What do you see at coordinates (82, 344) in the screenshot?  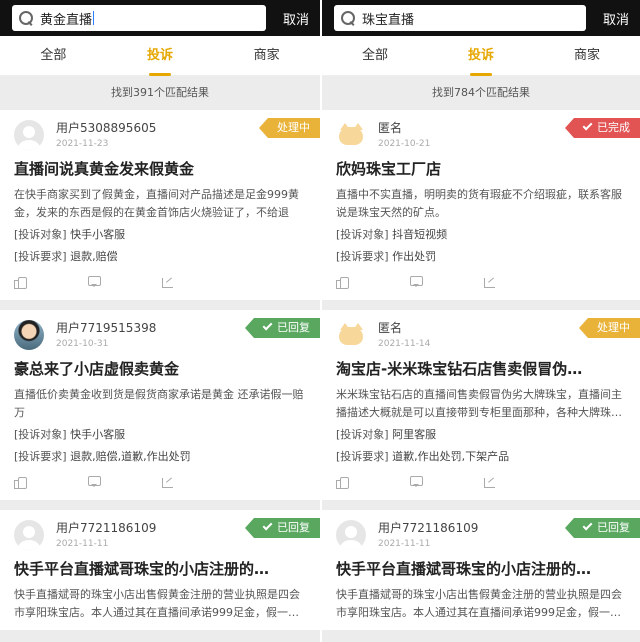 I see `post-date: 2021-10-31` at bounding box center [82, 344].